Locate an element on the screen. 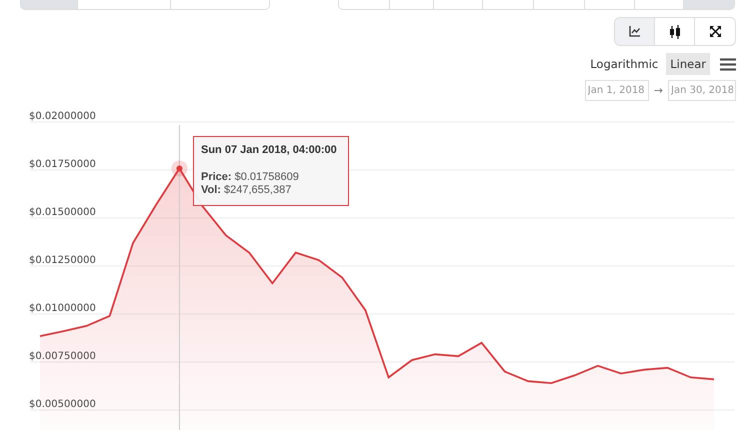  fullscreen-icon is located at coordinates (715, 31).